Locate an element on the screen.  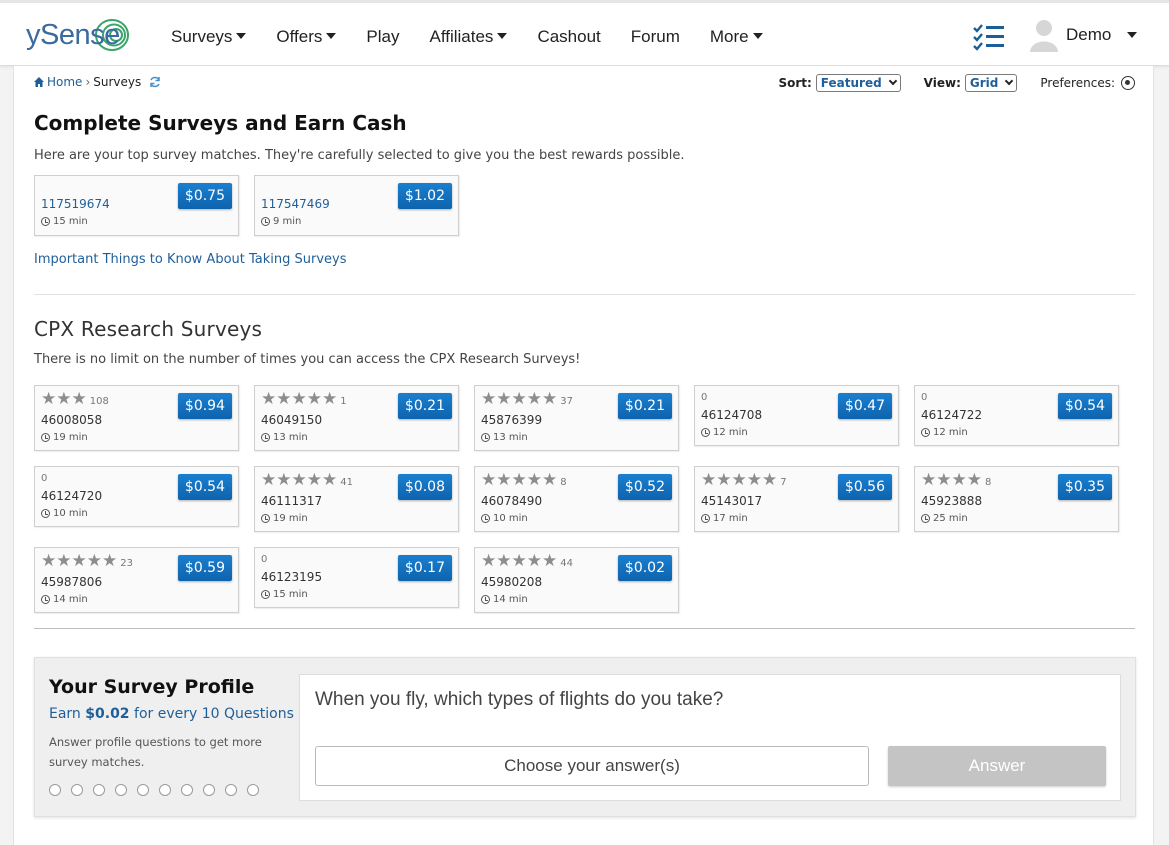
survey-card: ★★★★★ 23 $0.59 45987806 14 min is located at coordinates (136, 580).